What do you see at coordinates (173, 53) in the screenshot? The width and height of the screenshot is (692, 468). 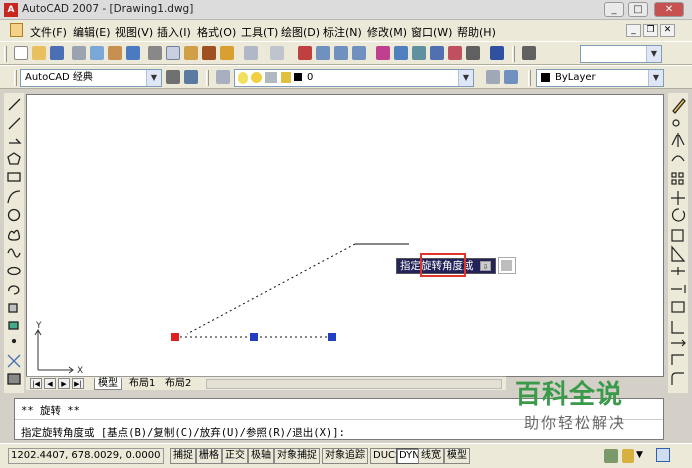 I see `copy-icon` at bounding box center [173, 53].